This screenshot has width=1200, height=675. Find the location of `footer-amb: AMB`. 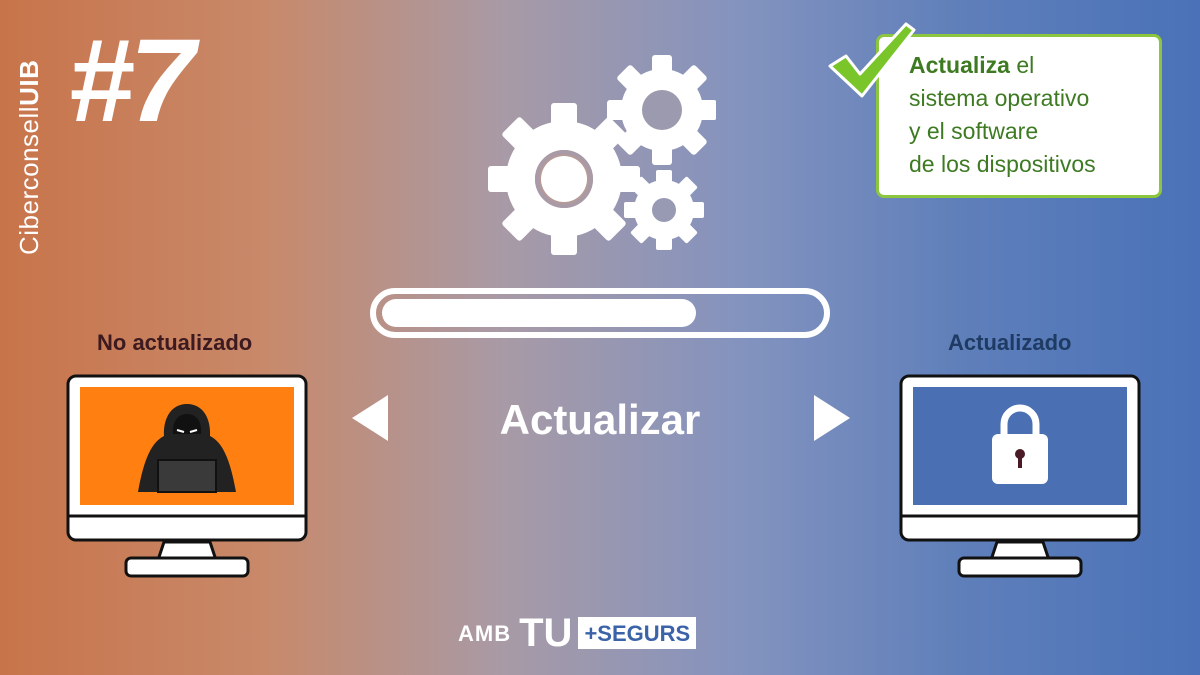

footer-amb: AMB is located at coordinates (485, 633).